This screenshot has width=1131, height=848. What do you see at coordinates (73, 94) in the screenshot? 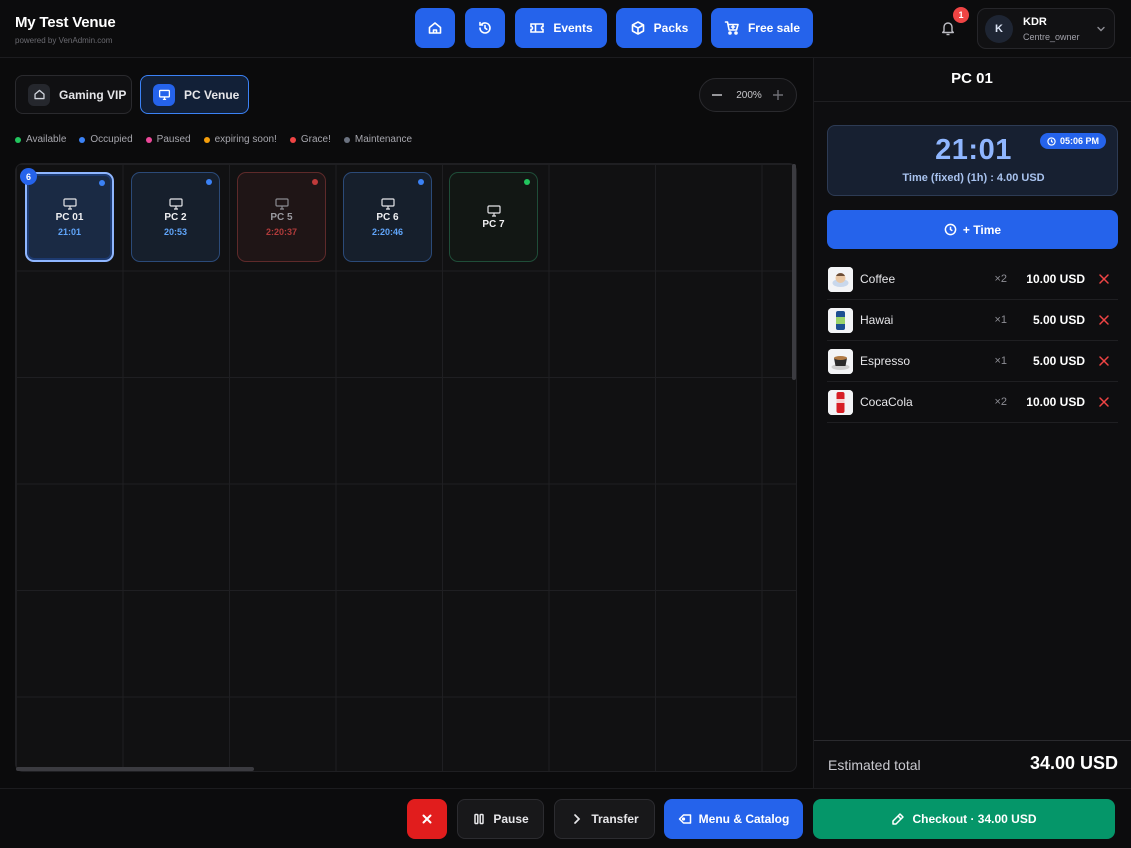
I see `tab-gaming-vip: Gaming VIP` at bounding box center [73, 94].